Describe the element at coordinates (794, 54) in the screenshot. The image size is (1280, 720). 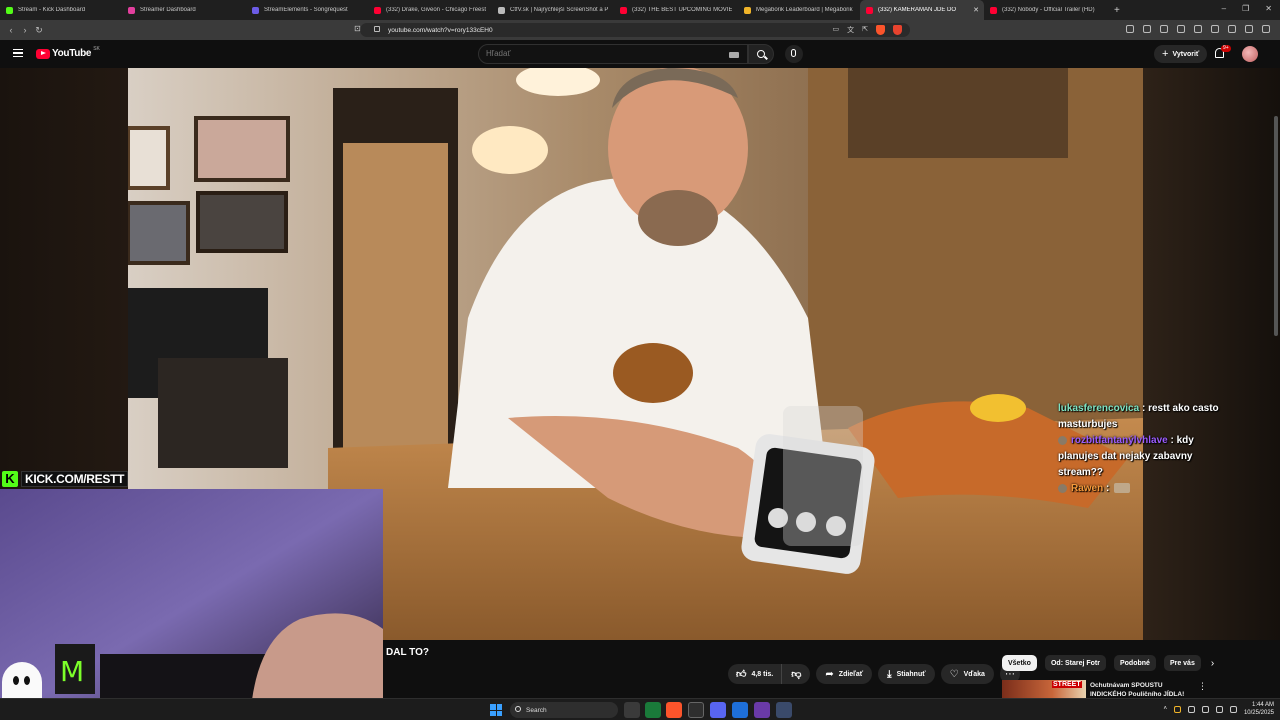
I see `voice-search-button` at that location.